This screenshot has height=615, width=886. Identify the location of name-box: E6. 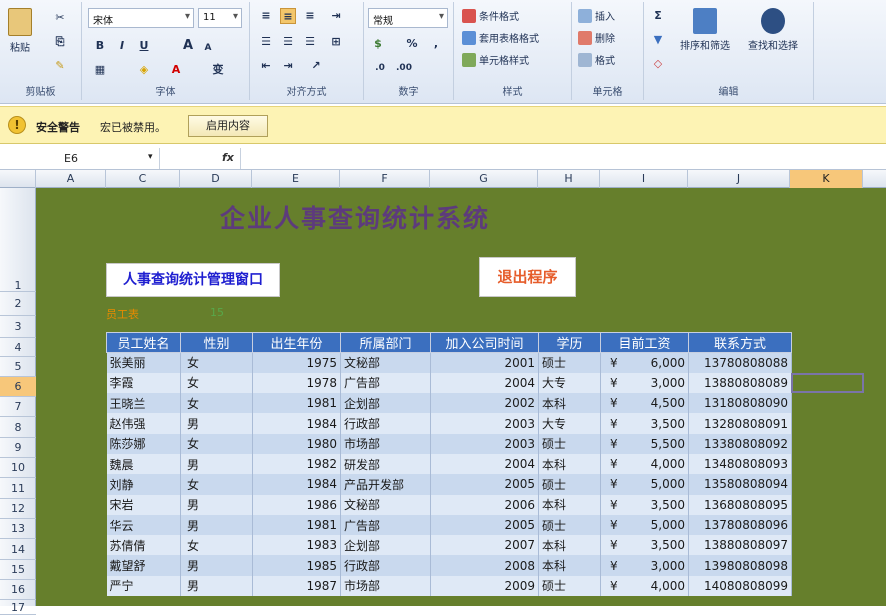
(80, 158).